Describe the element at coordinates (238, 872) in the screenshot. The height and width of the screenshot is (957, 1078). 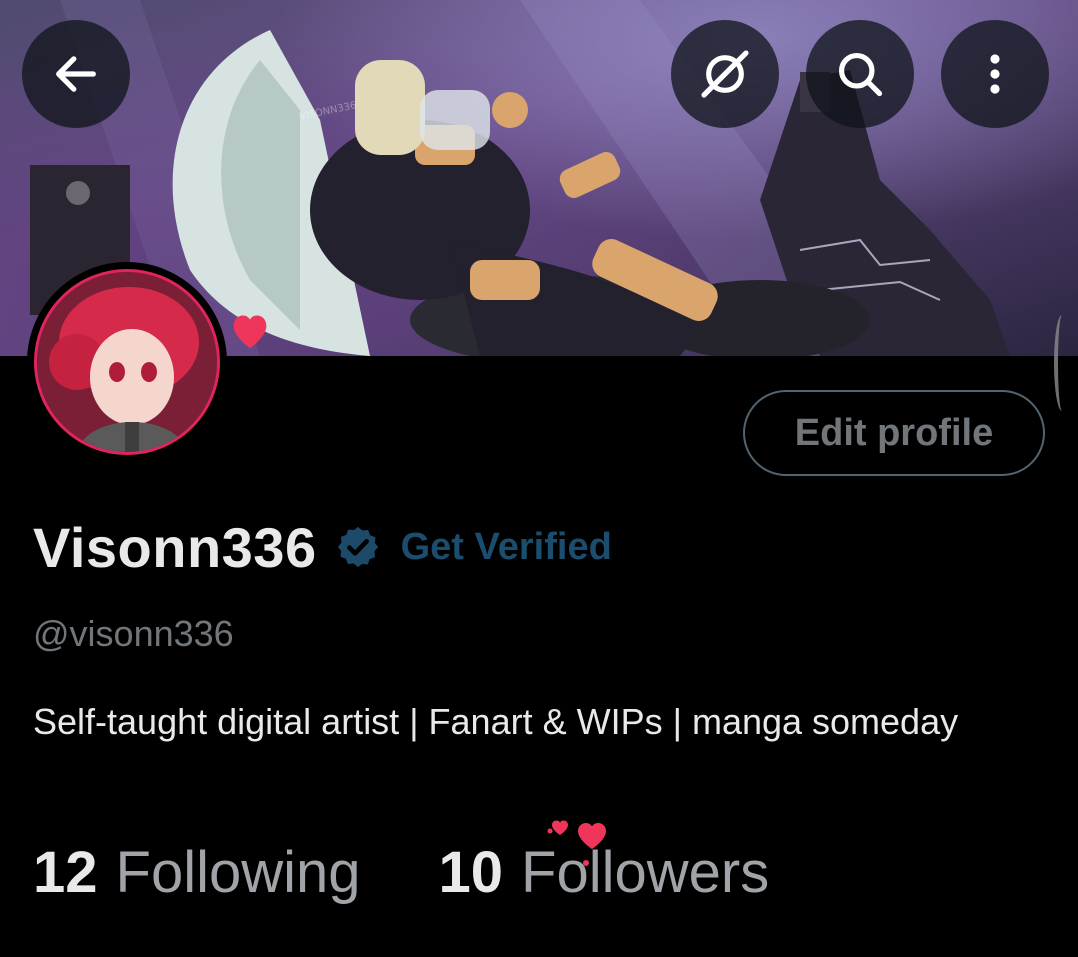
I see `following-label: Following` at that location.